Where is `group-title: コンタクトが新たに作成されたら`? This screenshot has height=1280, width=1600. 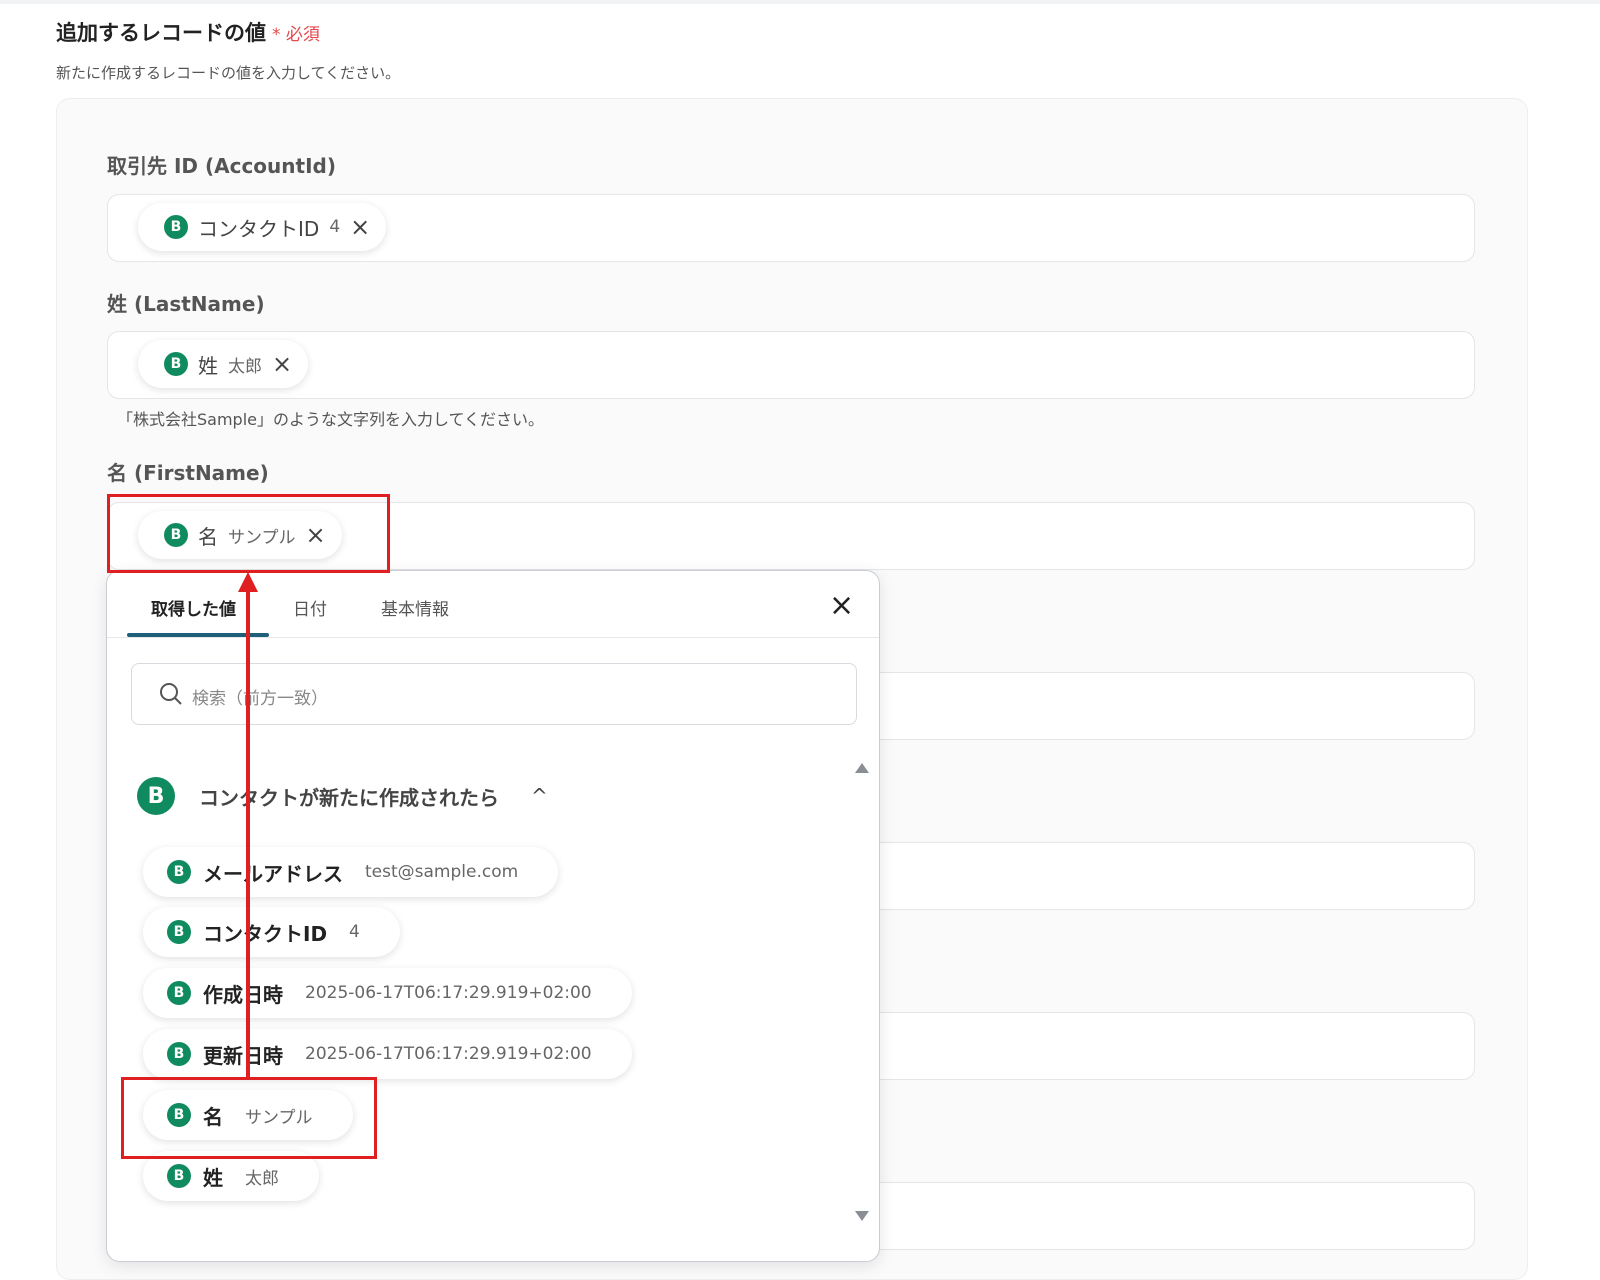
group-title: コンタクトが新たに作成されたら is located at coordinates (349, 797).